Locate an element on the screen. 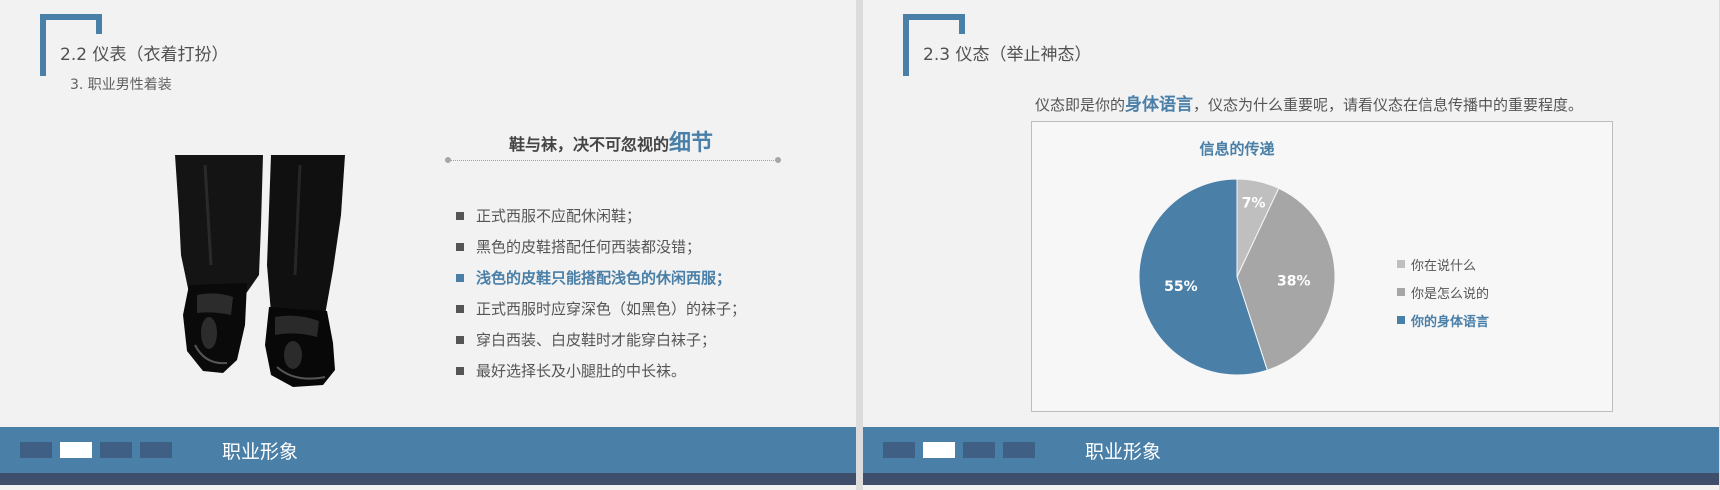  bullet-item: 正式西服不应配休闲鞋； is located at coordinates (601, 215).